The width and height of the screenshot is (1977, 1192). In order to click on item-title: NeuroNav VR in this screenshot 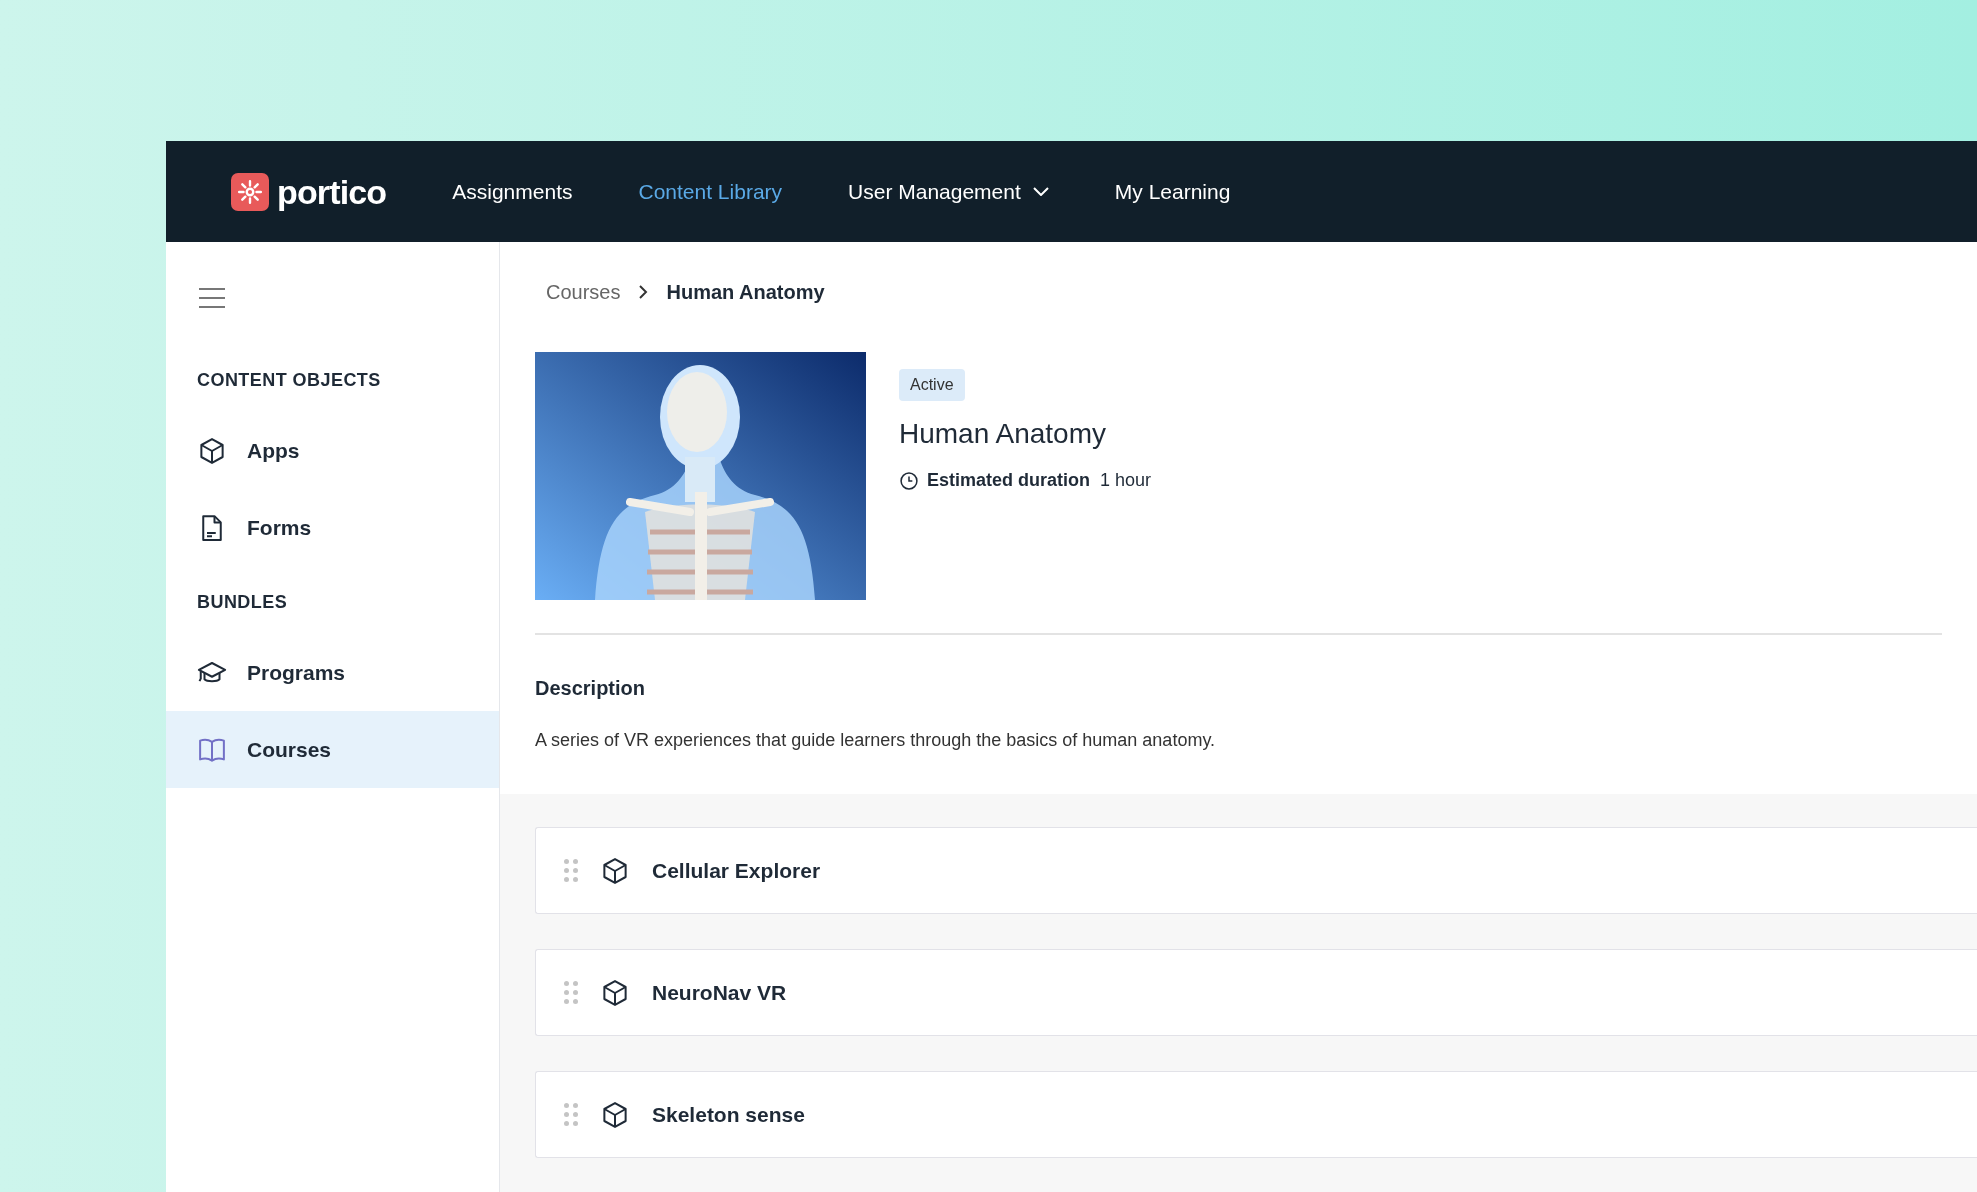, I will do `click(719, 992)`.